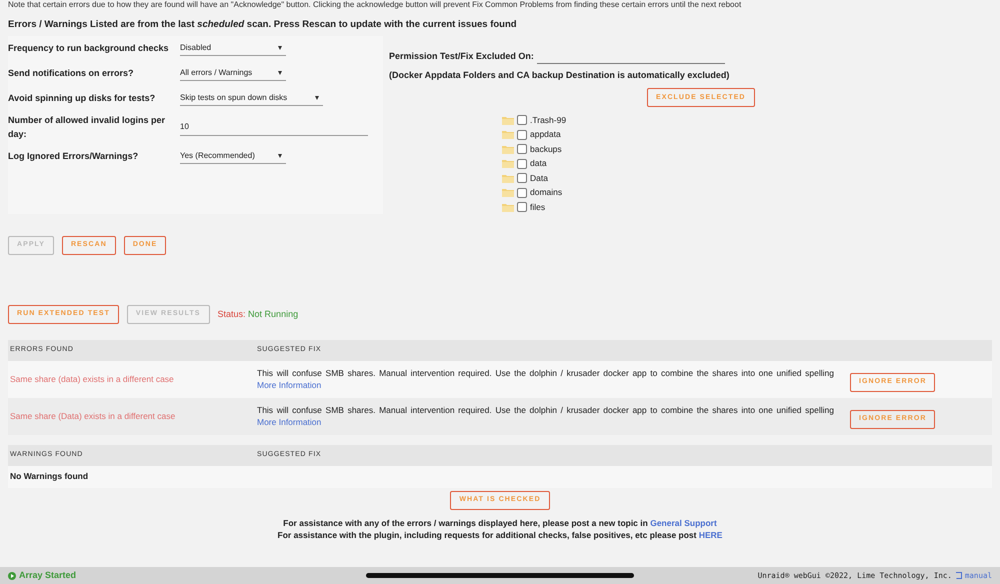  Describe the element at coordinates (89, 49) in the screenshot. I see `setting-label: Frequency to run background checks` at that location.